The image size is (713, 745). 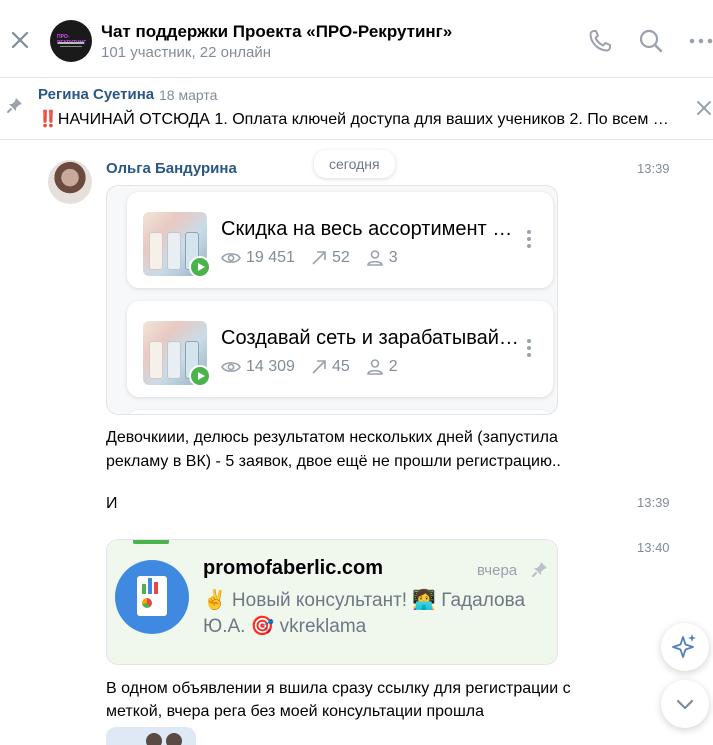 I want to click on shares-stat: 45, so click(x=330, y=367).